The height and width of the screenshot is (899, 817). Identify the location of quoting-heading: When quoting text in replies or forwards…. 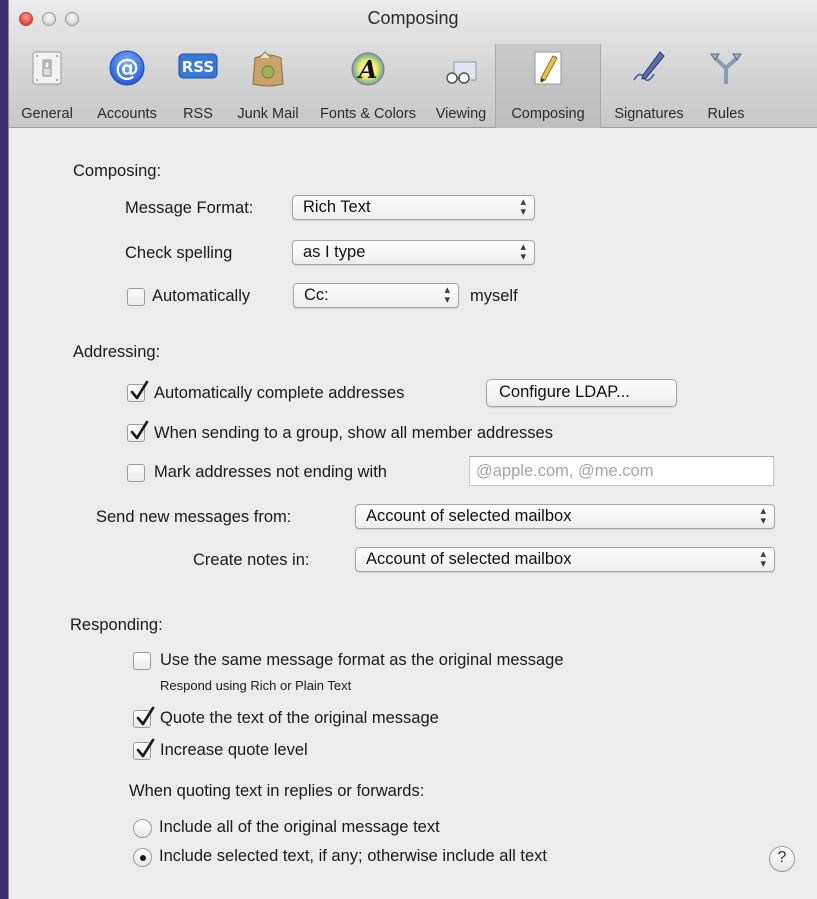
(277, 791).